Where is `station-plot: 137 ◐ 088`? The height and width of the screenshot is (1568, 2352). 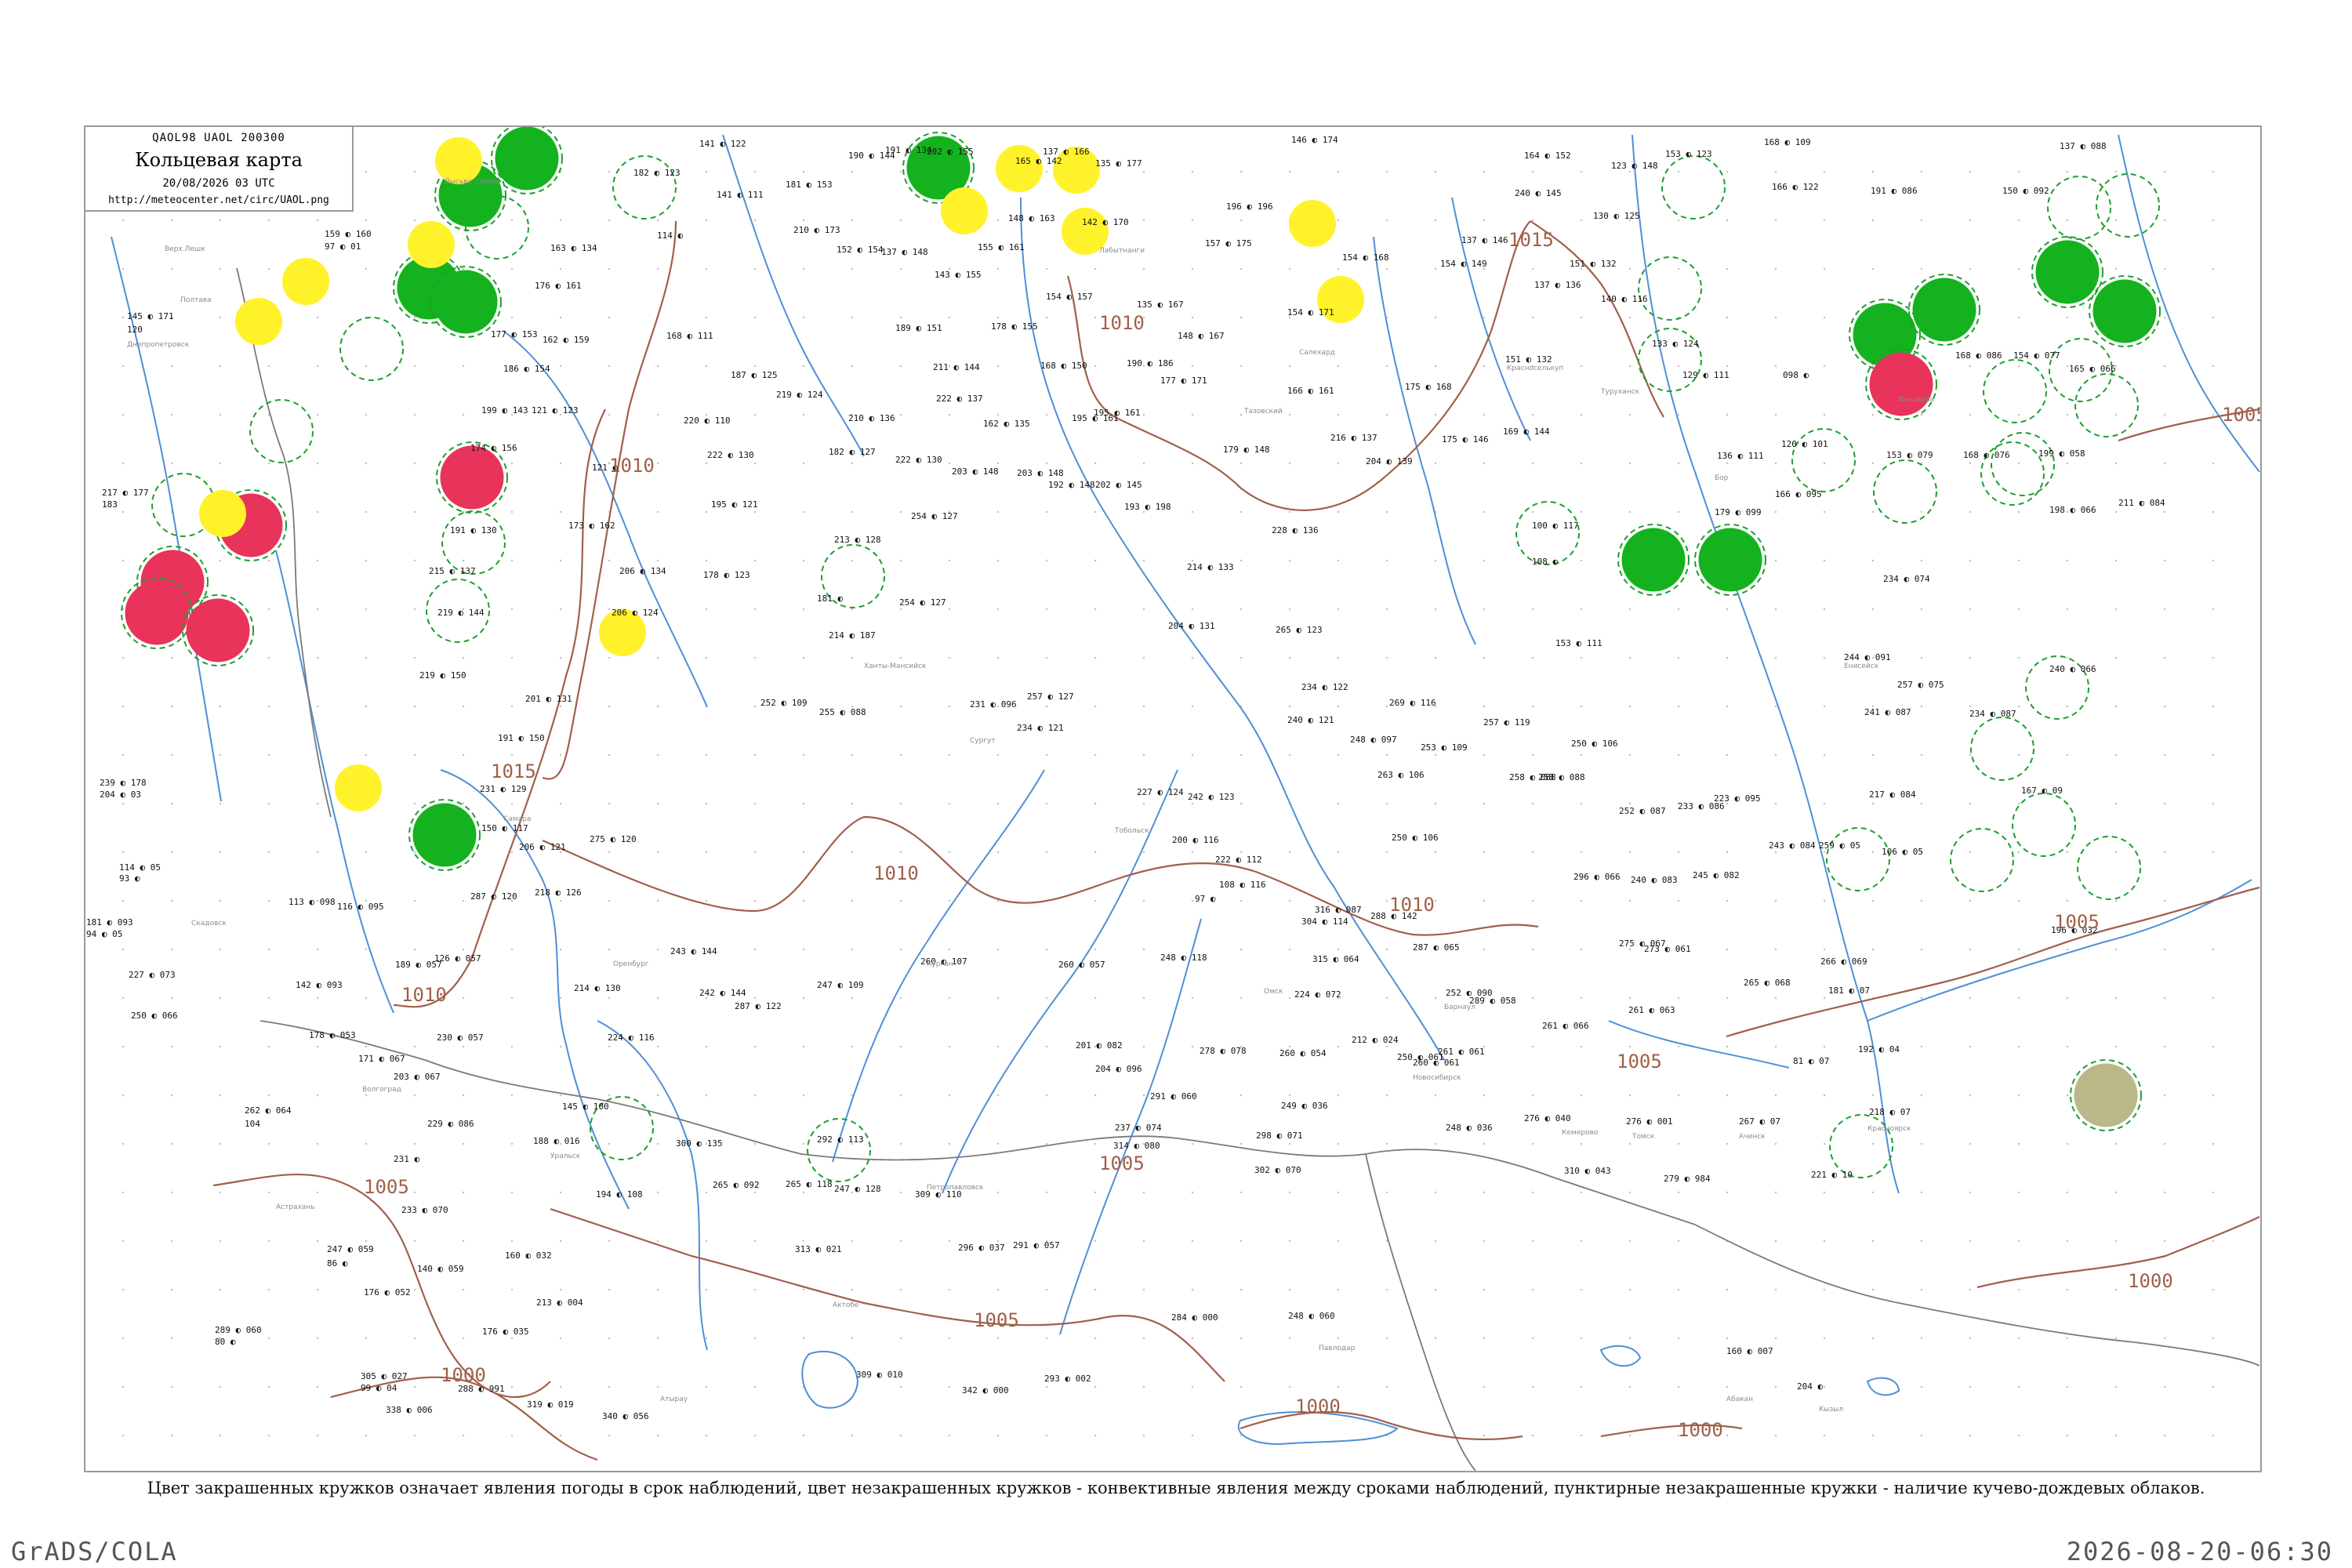
station-plot: 137 ◐ 088 is located at coordinates (2083, 146).